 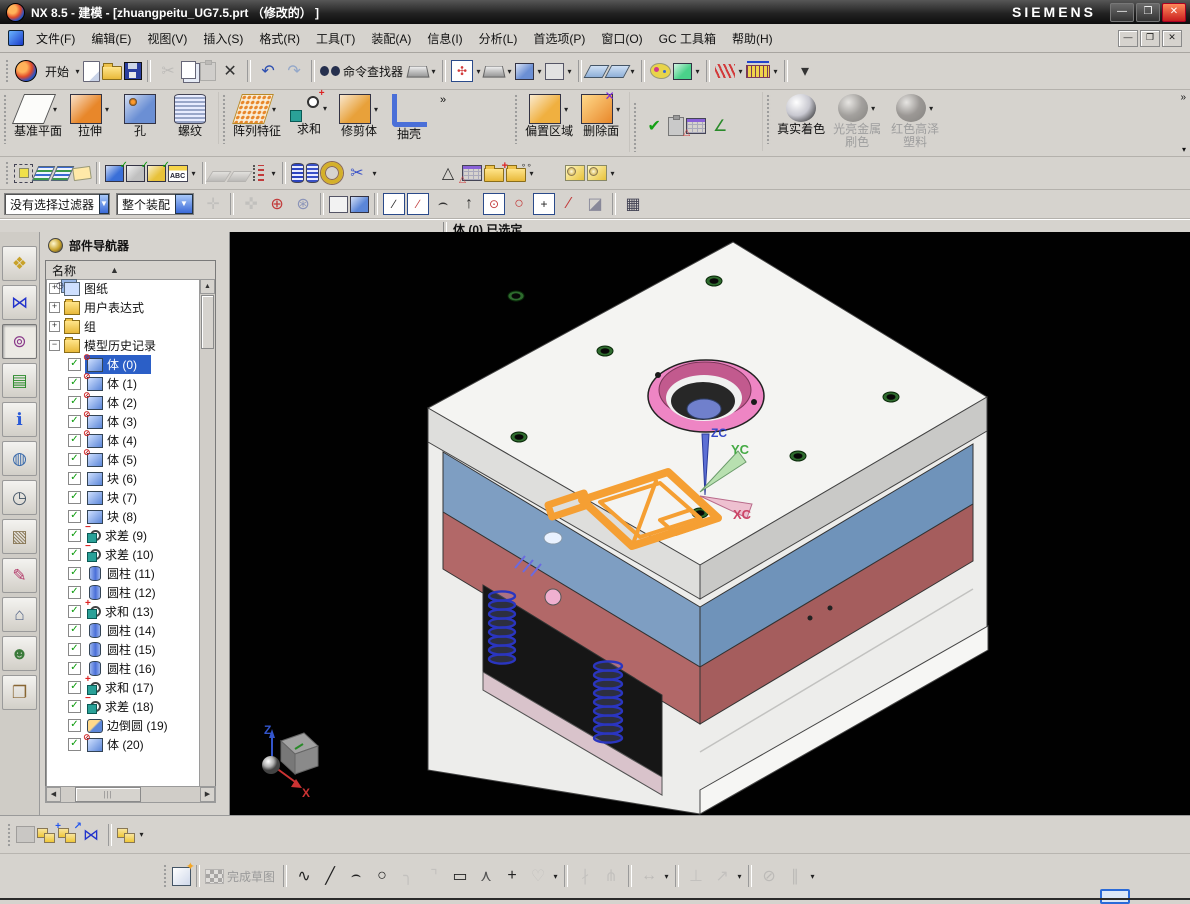 What do you see at coordinates (123, 552) in the screenshot?
I see `tree-item-10: ✓ − 求差 (10)` at bounding box center [123, 552].